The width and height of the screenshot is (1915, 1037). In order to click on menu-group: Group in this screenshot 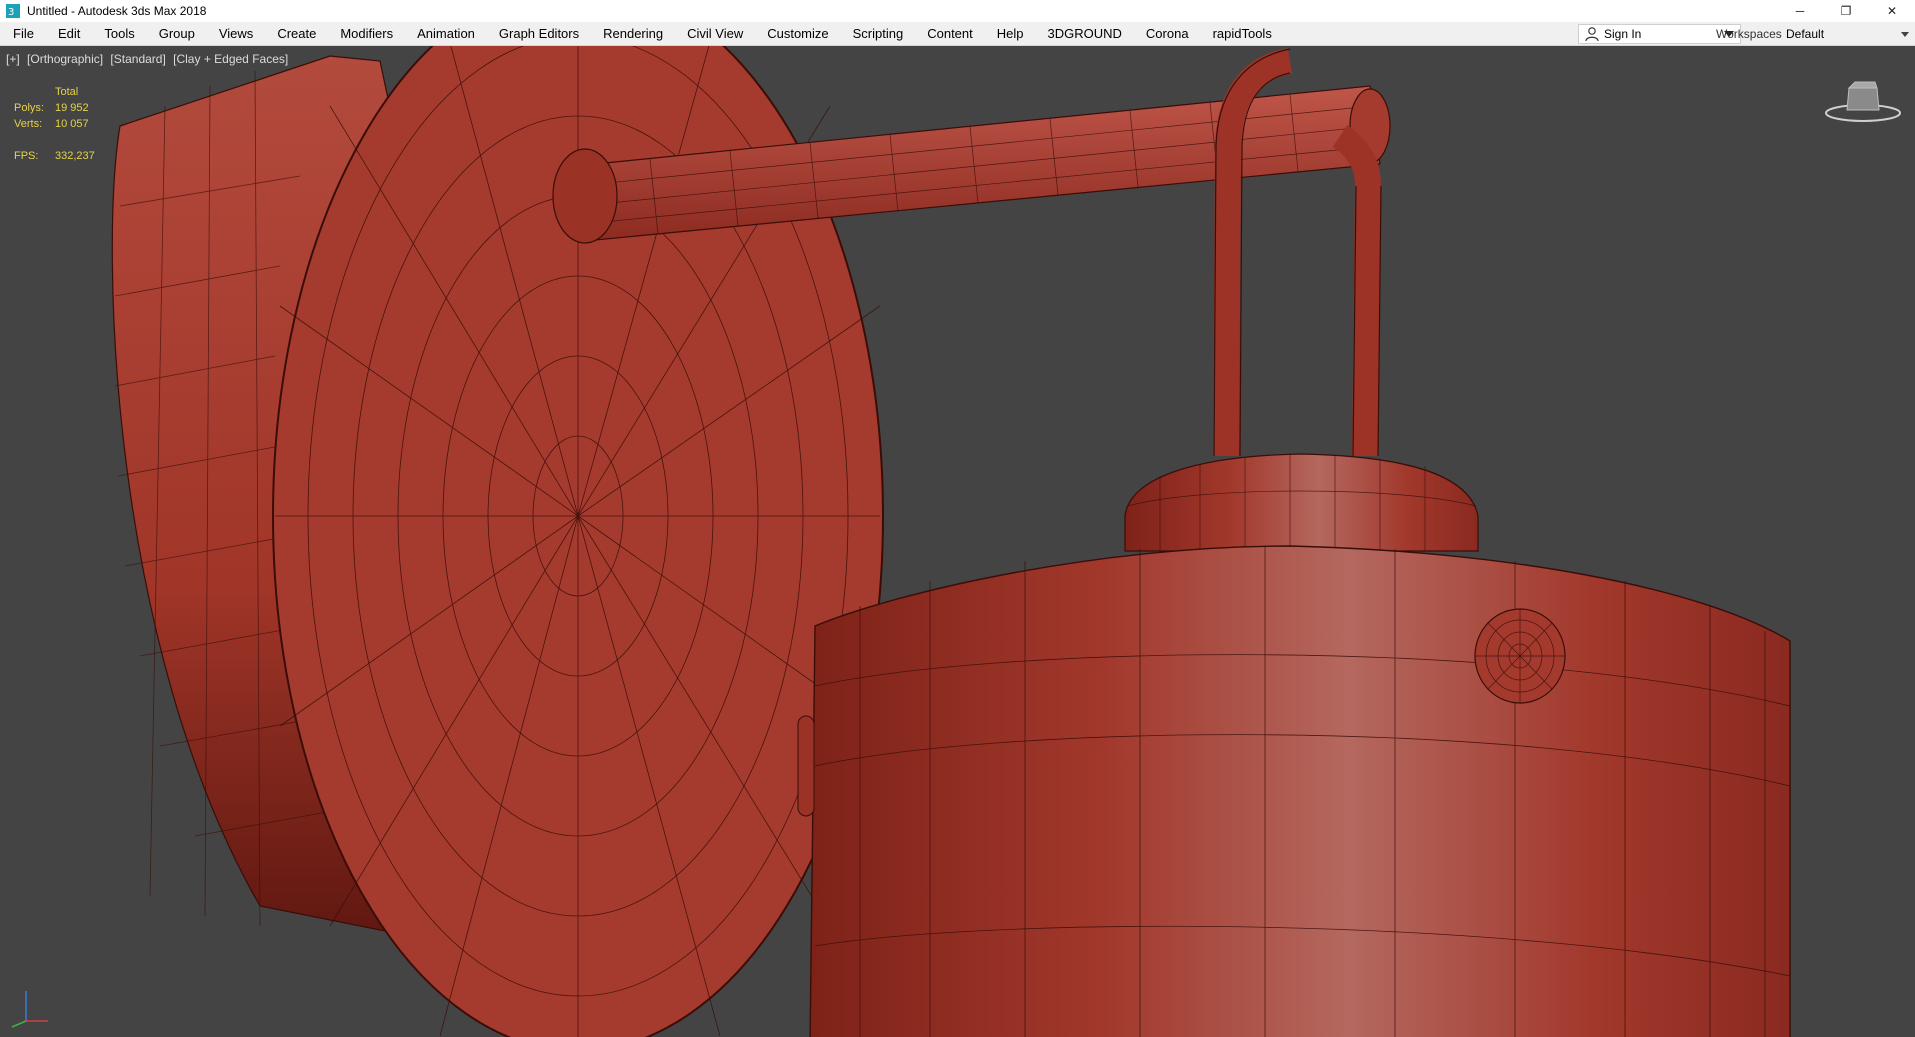, I will do `click(177, 34)`.